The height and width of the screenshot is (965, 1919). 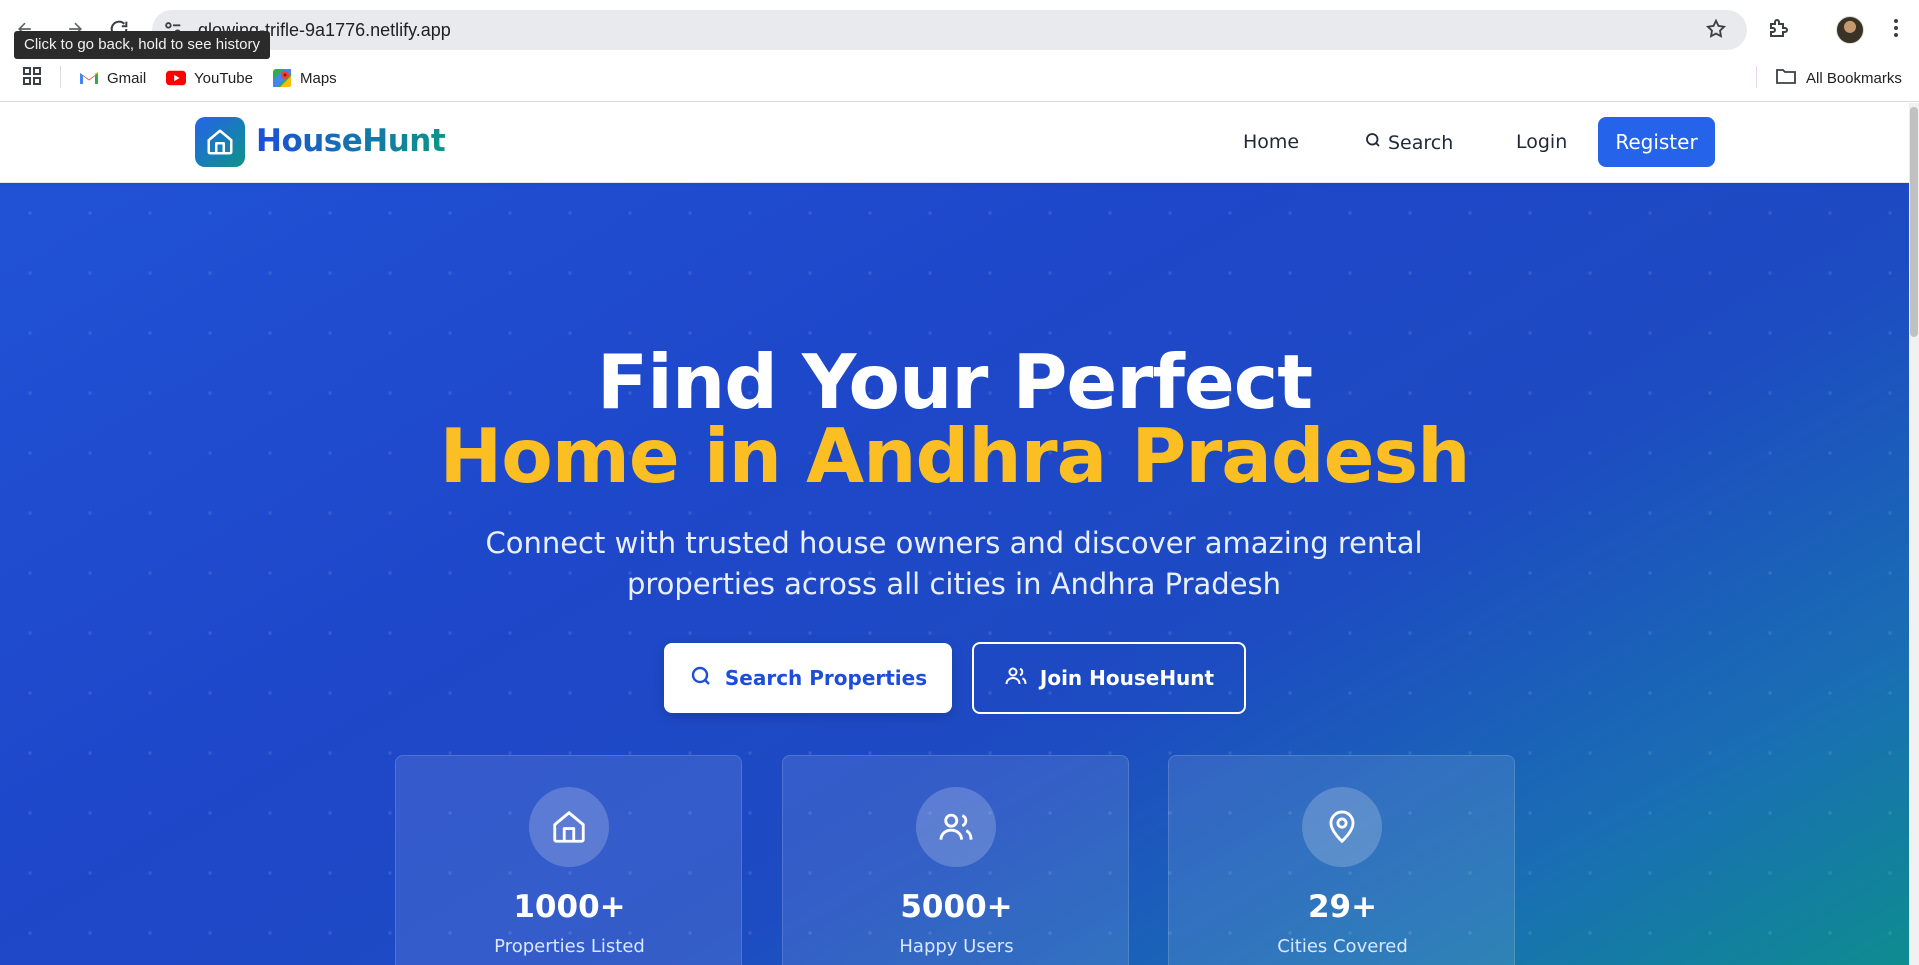 I want to click on join-househunt-button: Join HouseHunt, so click(x=1109, y=678).